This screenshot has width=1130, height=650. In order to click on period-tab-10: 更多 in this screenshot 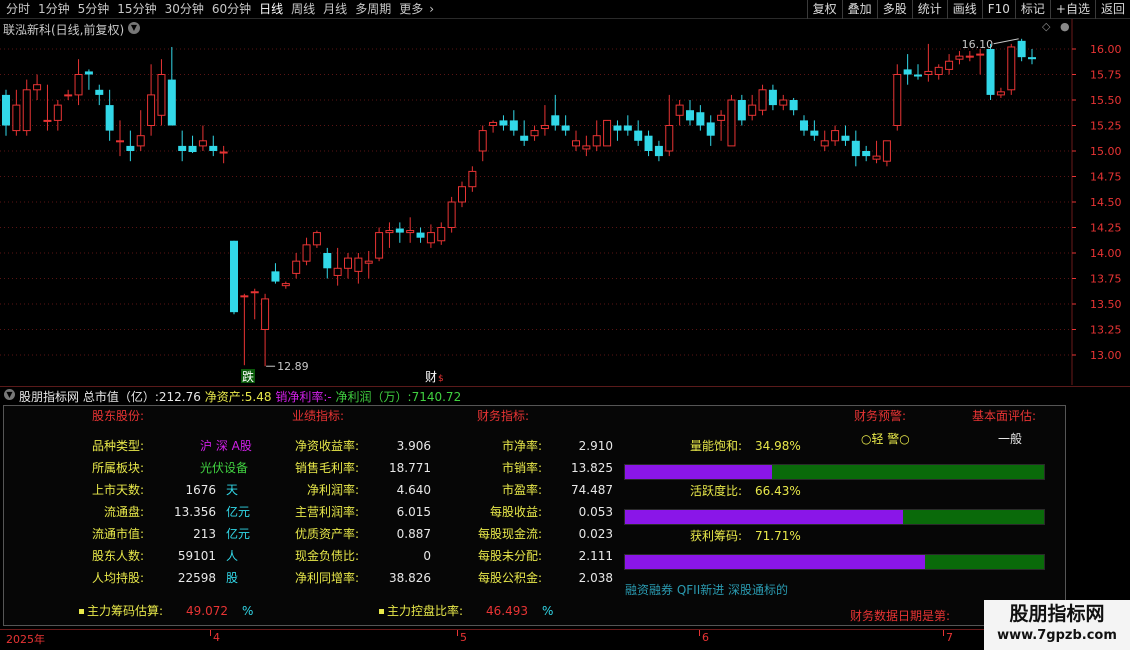, I will do `click(411, 10)`.